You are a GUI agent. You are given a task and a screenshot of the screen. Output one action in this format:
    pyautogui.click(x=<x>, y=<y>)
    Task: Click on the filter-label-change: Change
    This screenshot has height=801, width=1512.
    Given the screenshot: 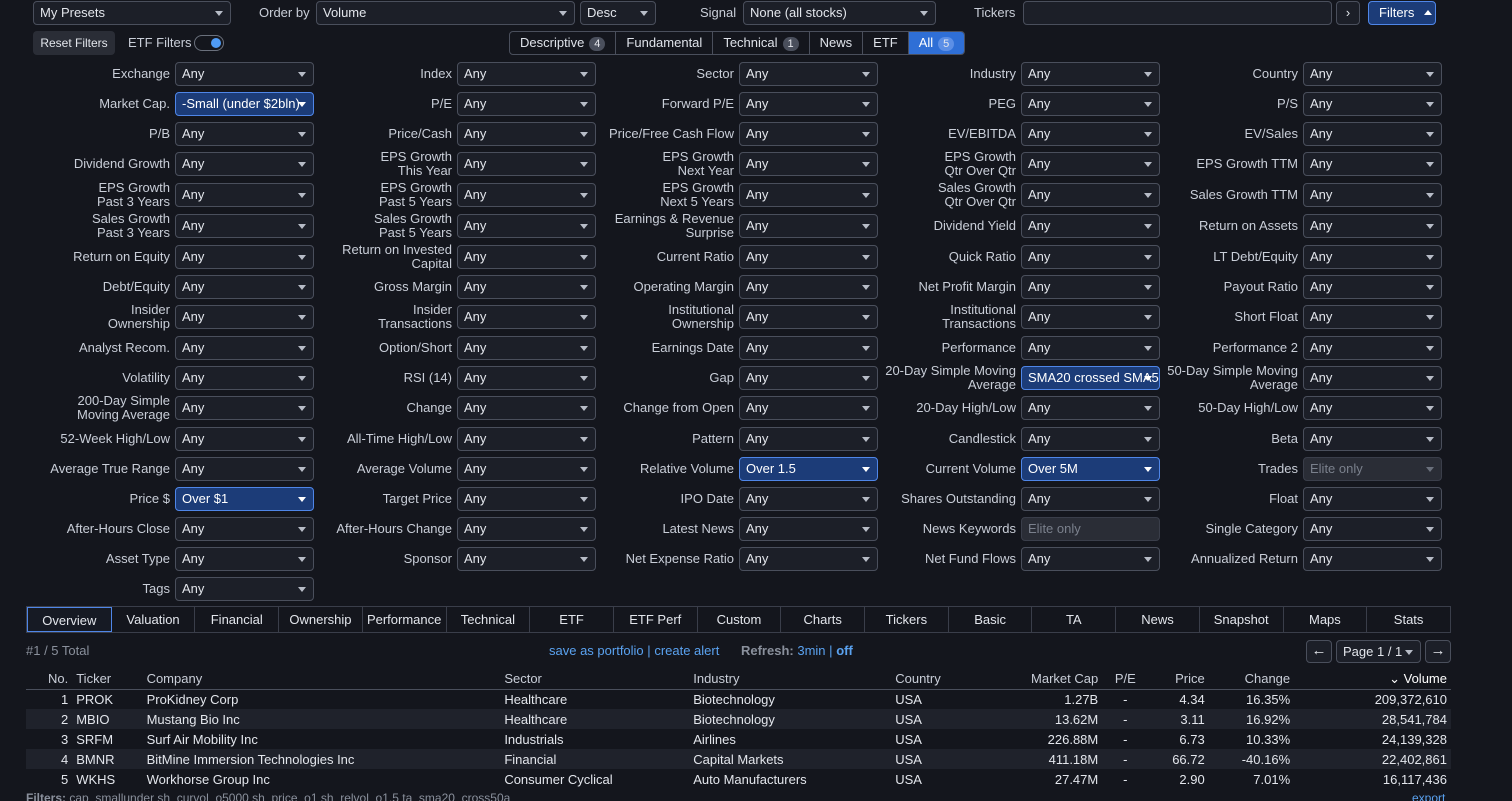 What is the action you would take?
    pyautogui.click(x=429, y=407)
    